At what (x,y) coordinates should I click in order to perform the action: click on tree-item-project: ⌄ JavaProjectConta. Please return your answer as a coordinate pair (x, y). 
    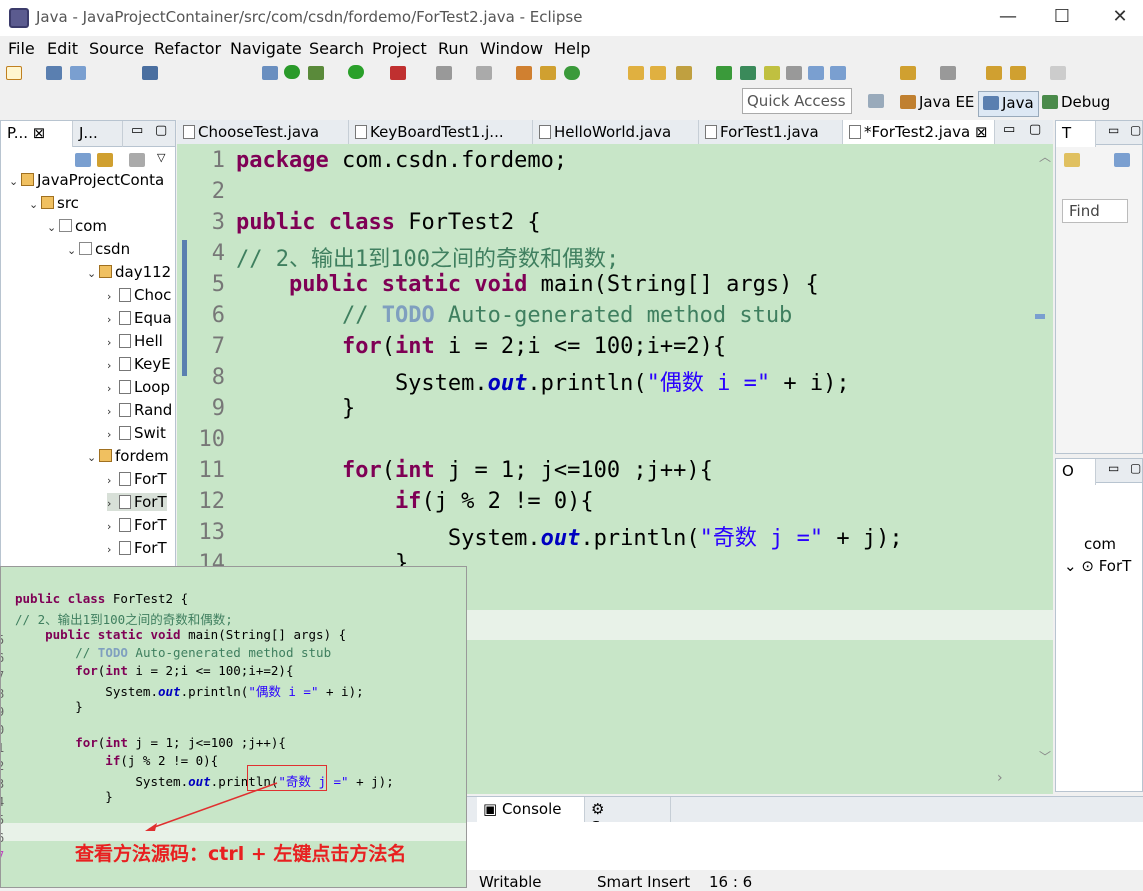
    Looking at the image, I should click on (86, 180).